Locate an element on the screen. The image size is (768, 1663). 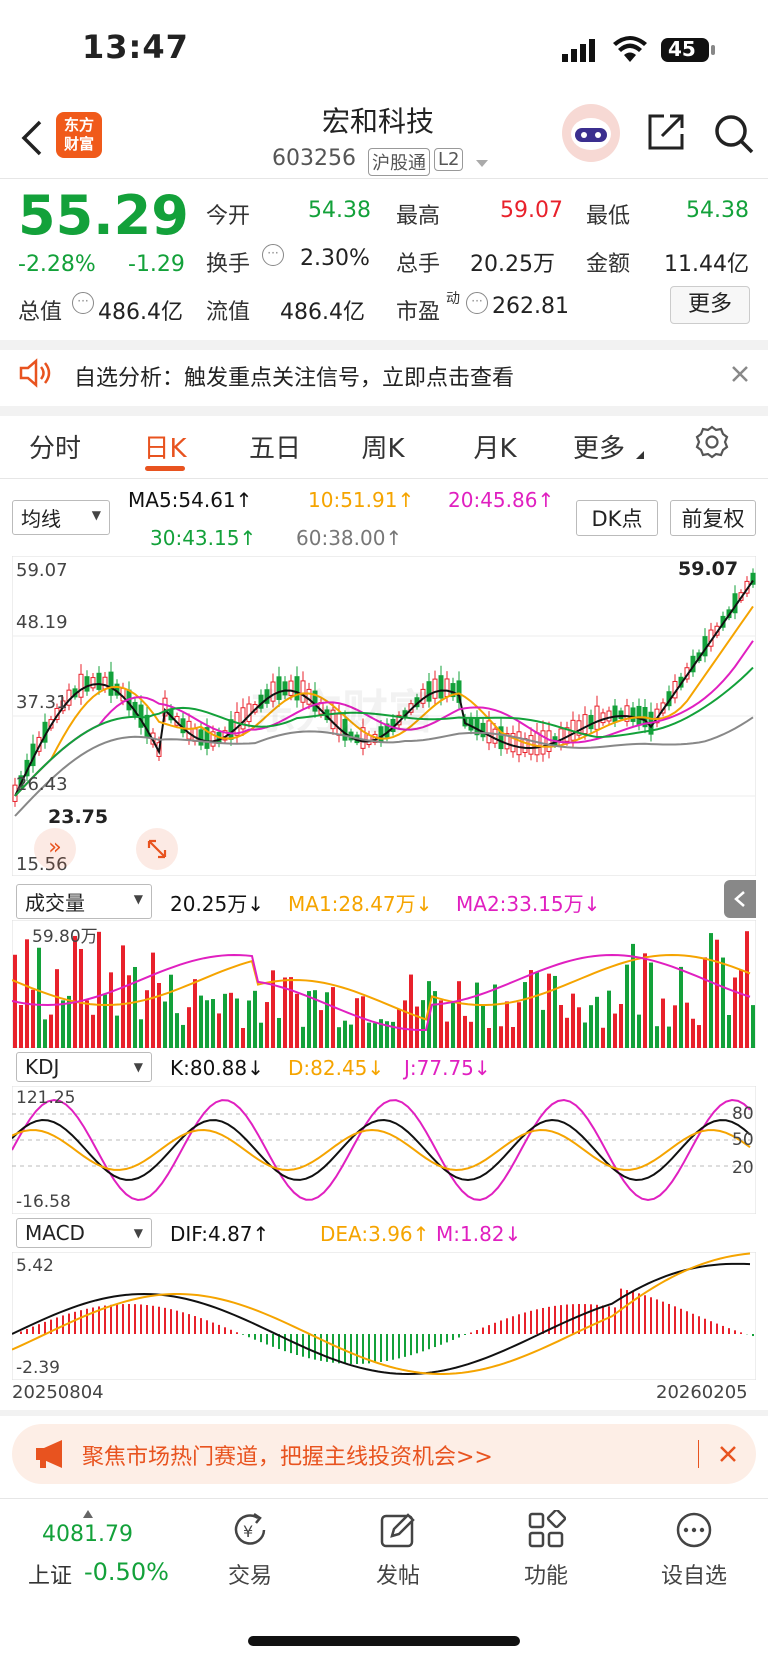
robot-avatar-icon is located at coordinates (591, 133).